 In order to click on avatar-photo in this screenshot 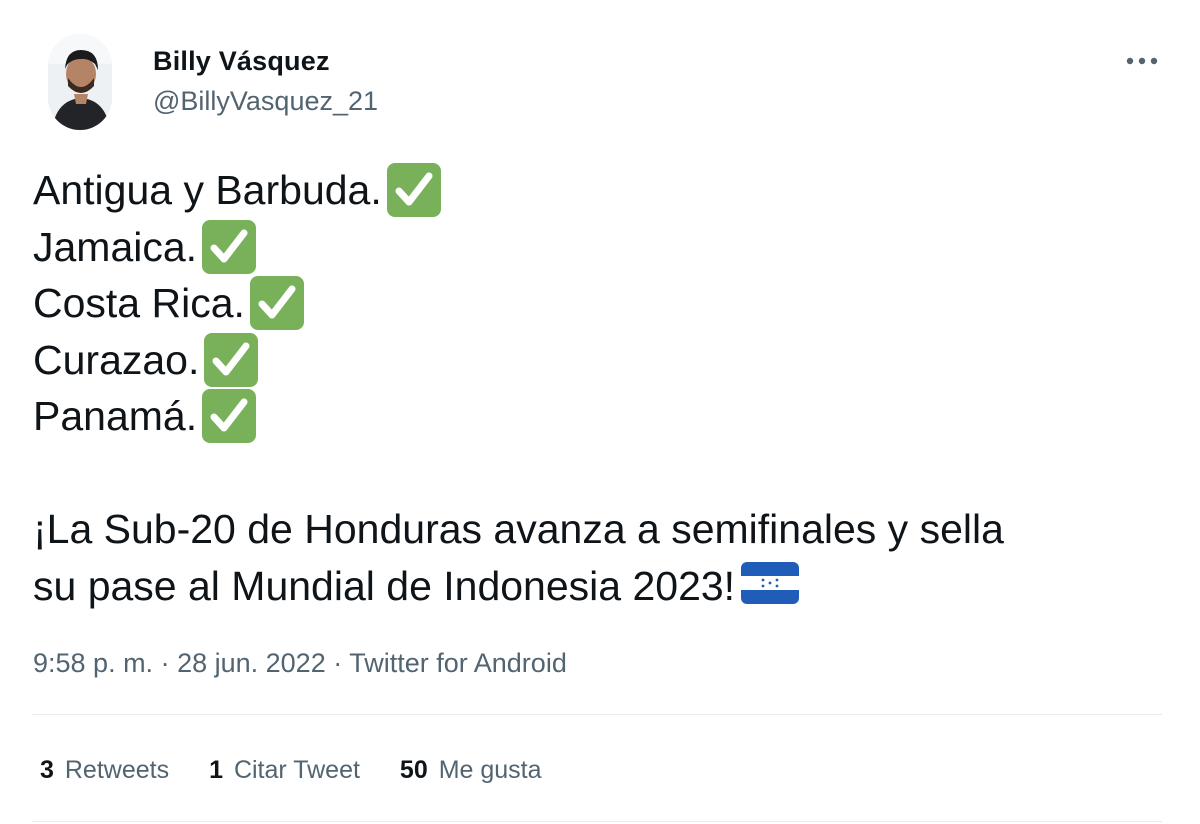, I will do `click(80, 82)`.